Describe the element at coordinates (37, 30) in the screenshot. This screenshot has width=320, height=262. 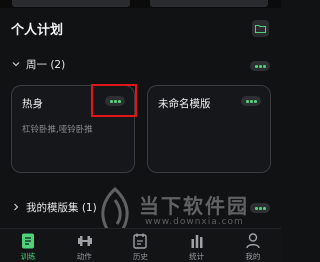
I see `page-title: 个人计划` at that location.